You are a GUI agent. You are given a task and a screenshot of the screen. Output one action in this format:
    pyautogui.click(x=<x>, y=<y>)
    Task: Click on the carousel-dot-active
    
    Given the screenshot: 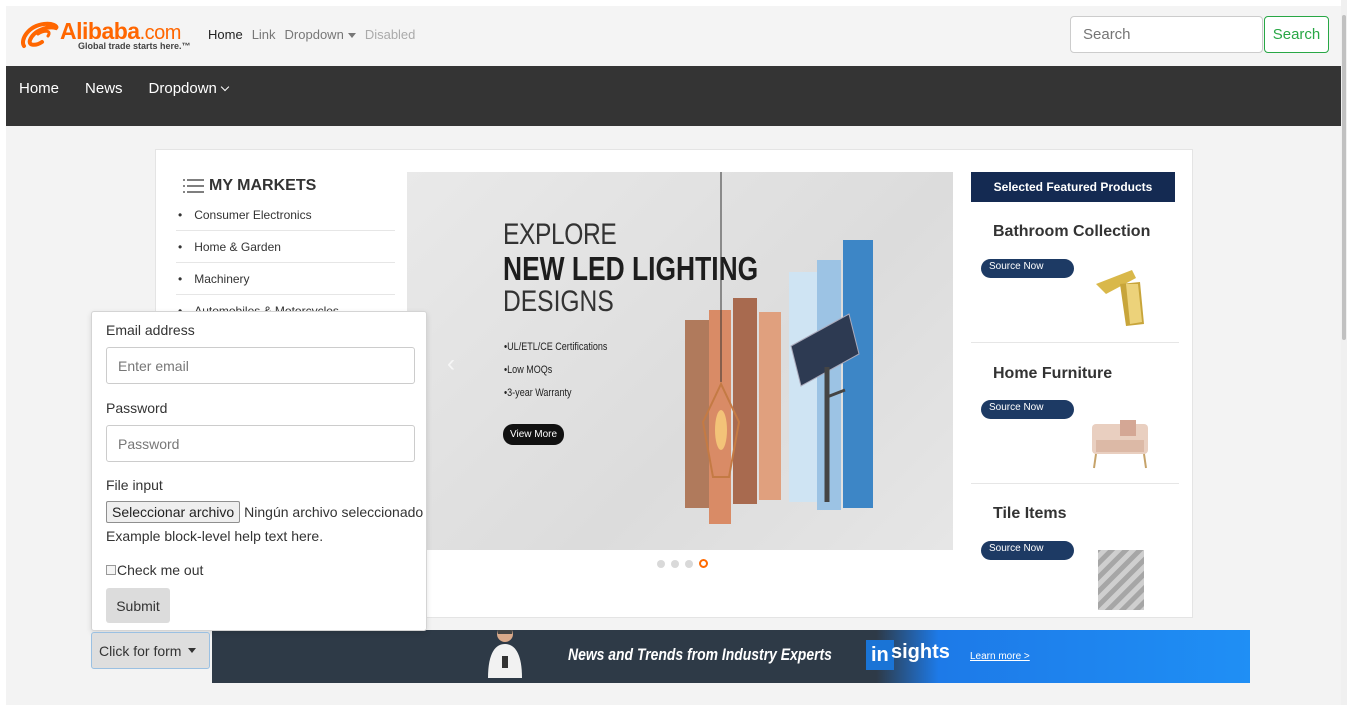 What is the action you would take?
    pyautogui.click(x=703, y=563)
    